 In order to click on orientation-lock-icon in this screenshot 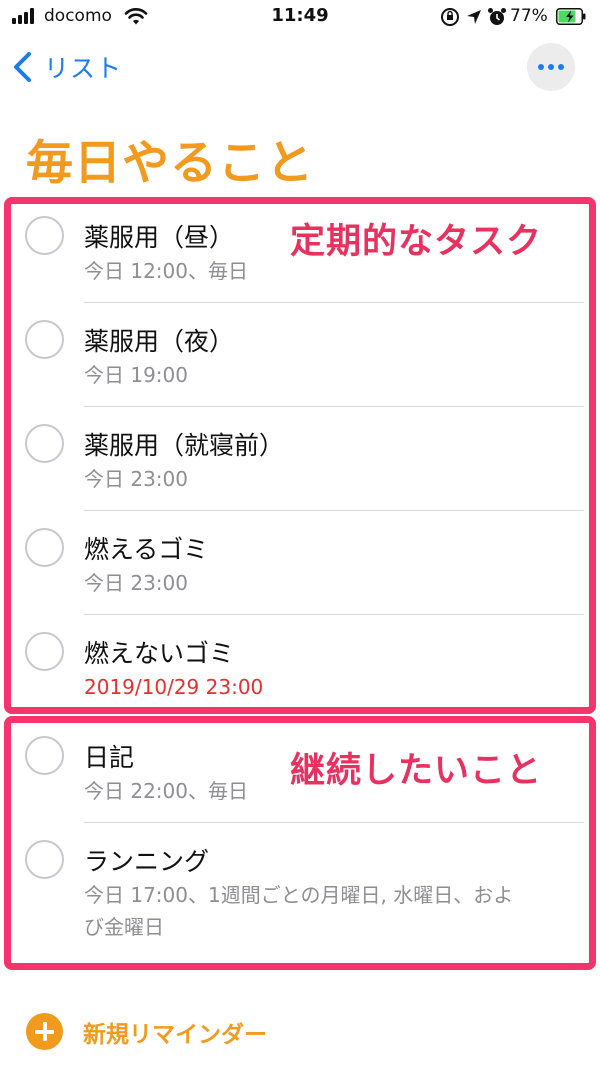, I will do `click(450, 17)`.